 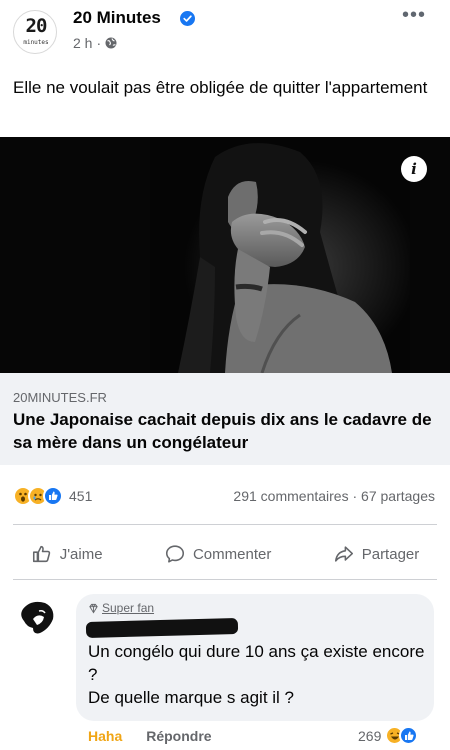 I want to click on logo-wordmark: minutes, so click(x=36, y=42).